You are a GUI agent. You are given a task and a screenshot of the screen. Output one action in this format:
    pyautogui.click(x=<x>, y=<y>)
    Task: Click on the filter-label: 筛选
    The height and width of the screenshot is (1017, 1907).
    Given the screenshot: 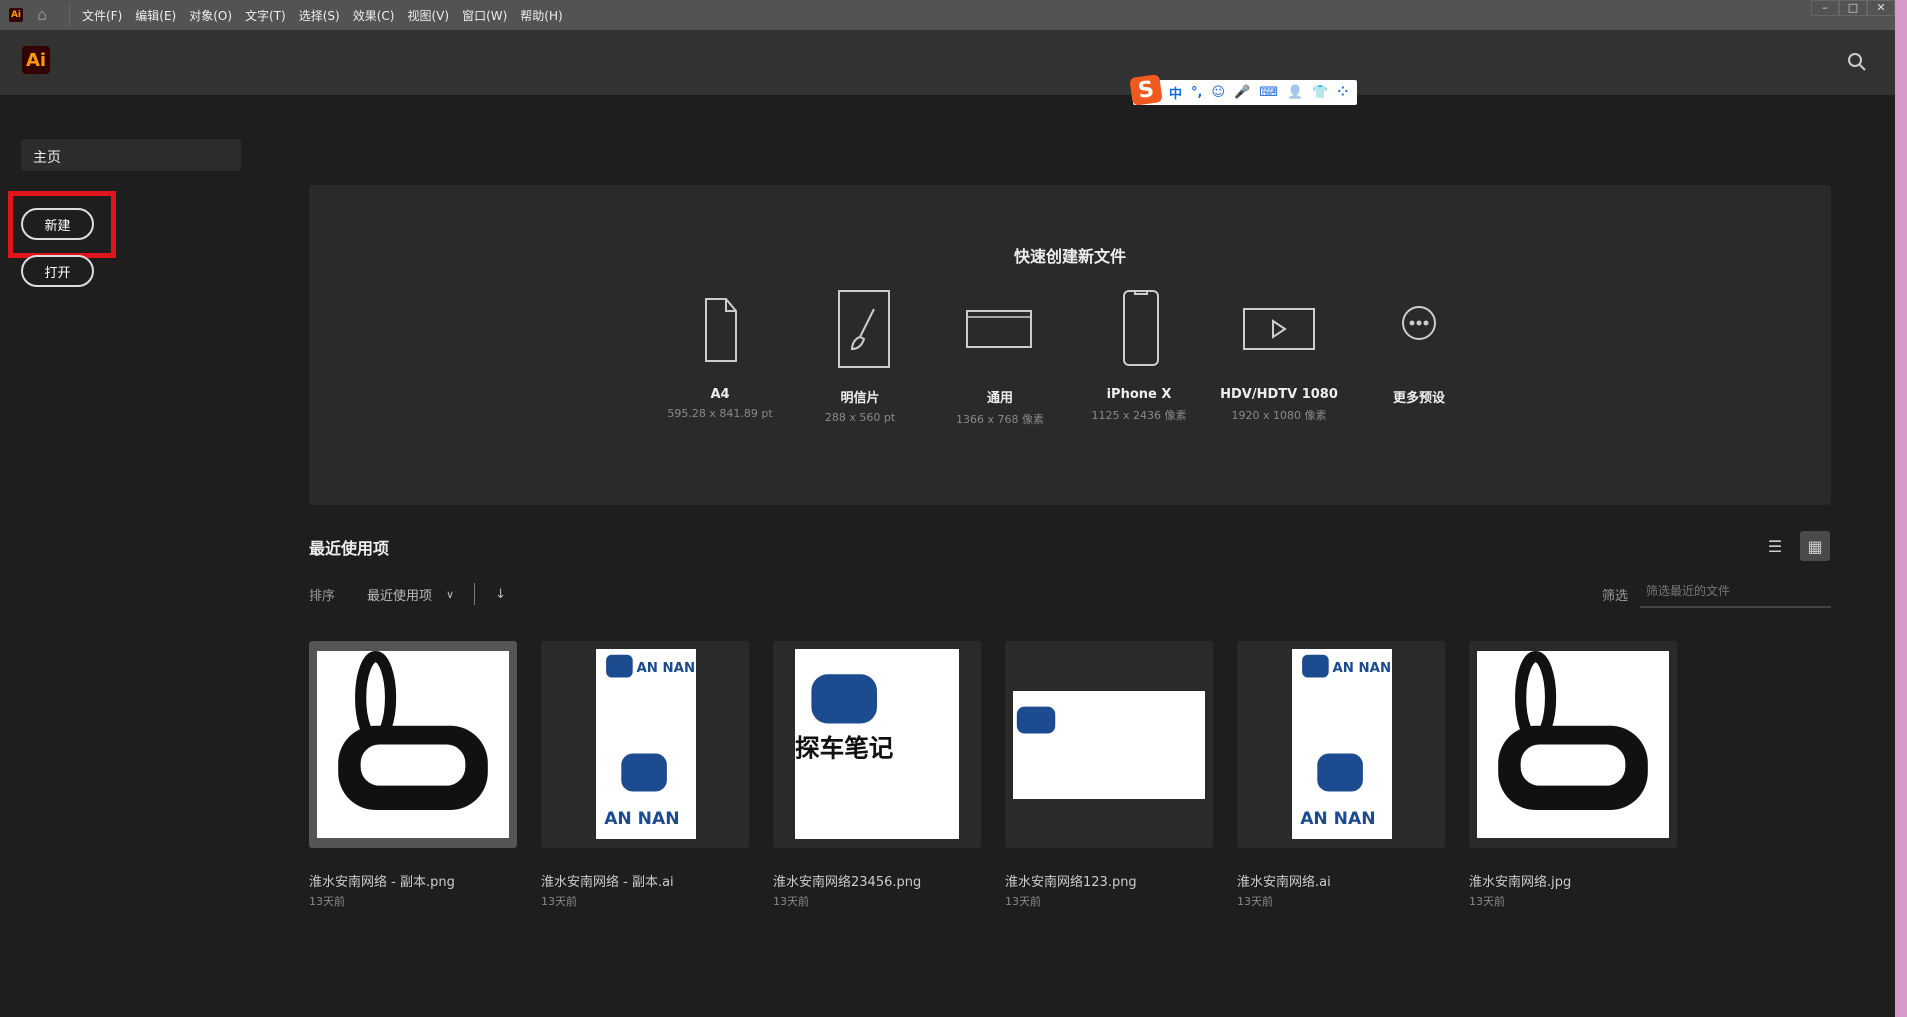 What is the action you would take?
    pyautogui.click(x=1615, y=596)
    